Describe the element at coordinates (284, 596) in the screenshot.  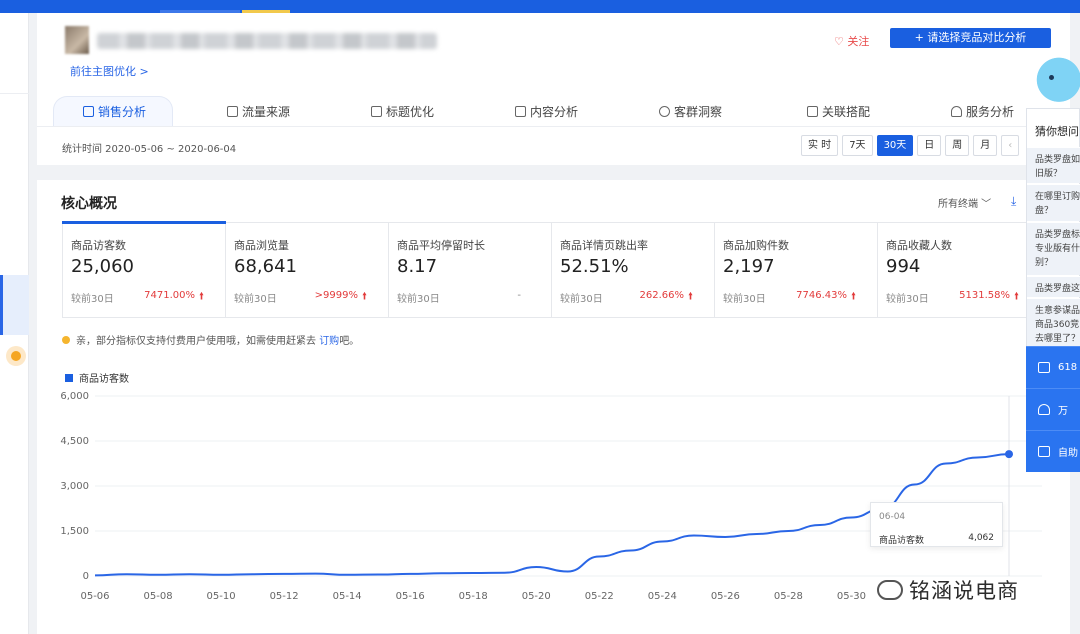
I see `x-tick-label: 05-12` at that location.